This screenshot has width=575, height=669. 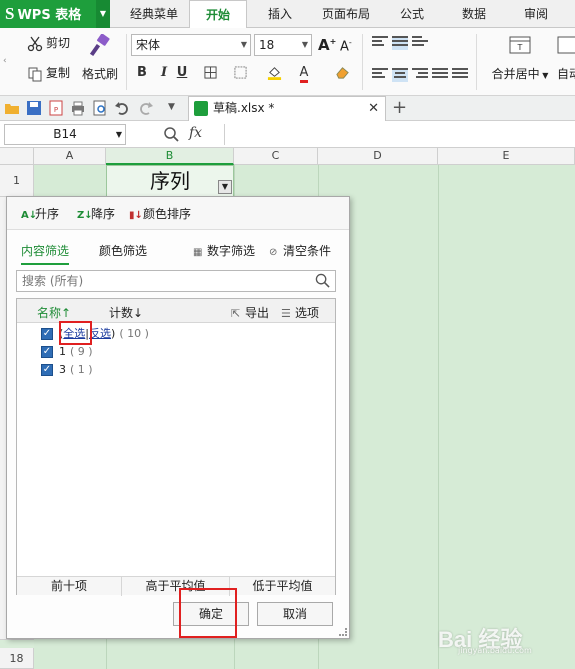 I want to click on align-right-icon, so click(x=420, y=75).